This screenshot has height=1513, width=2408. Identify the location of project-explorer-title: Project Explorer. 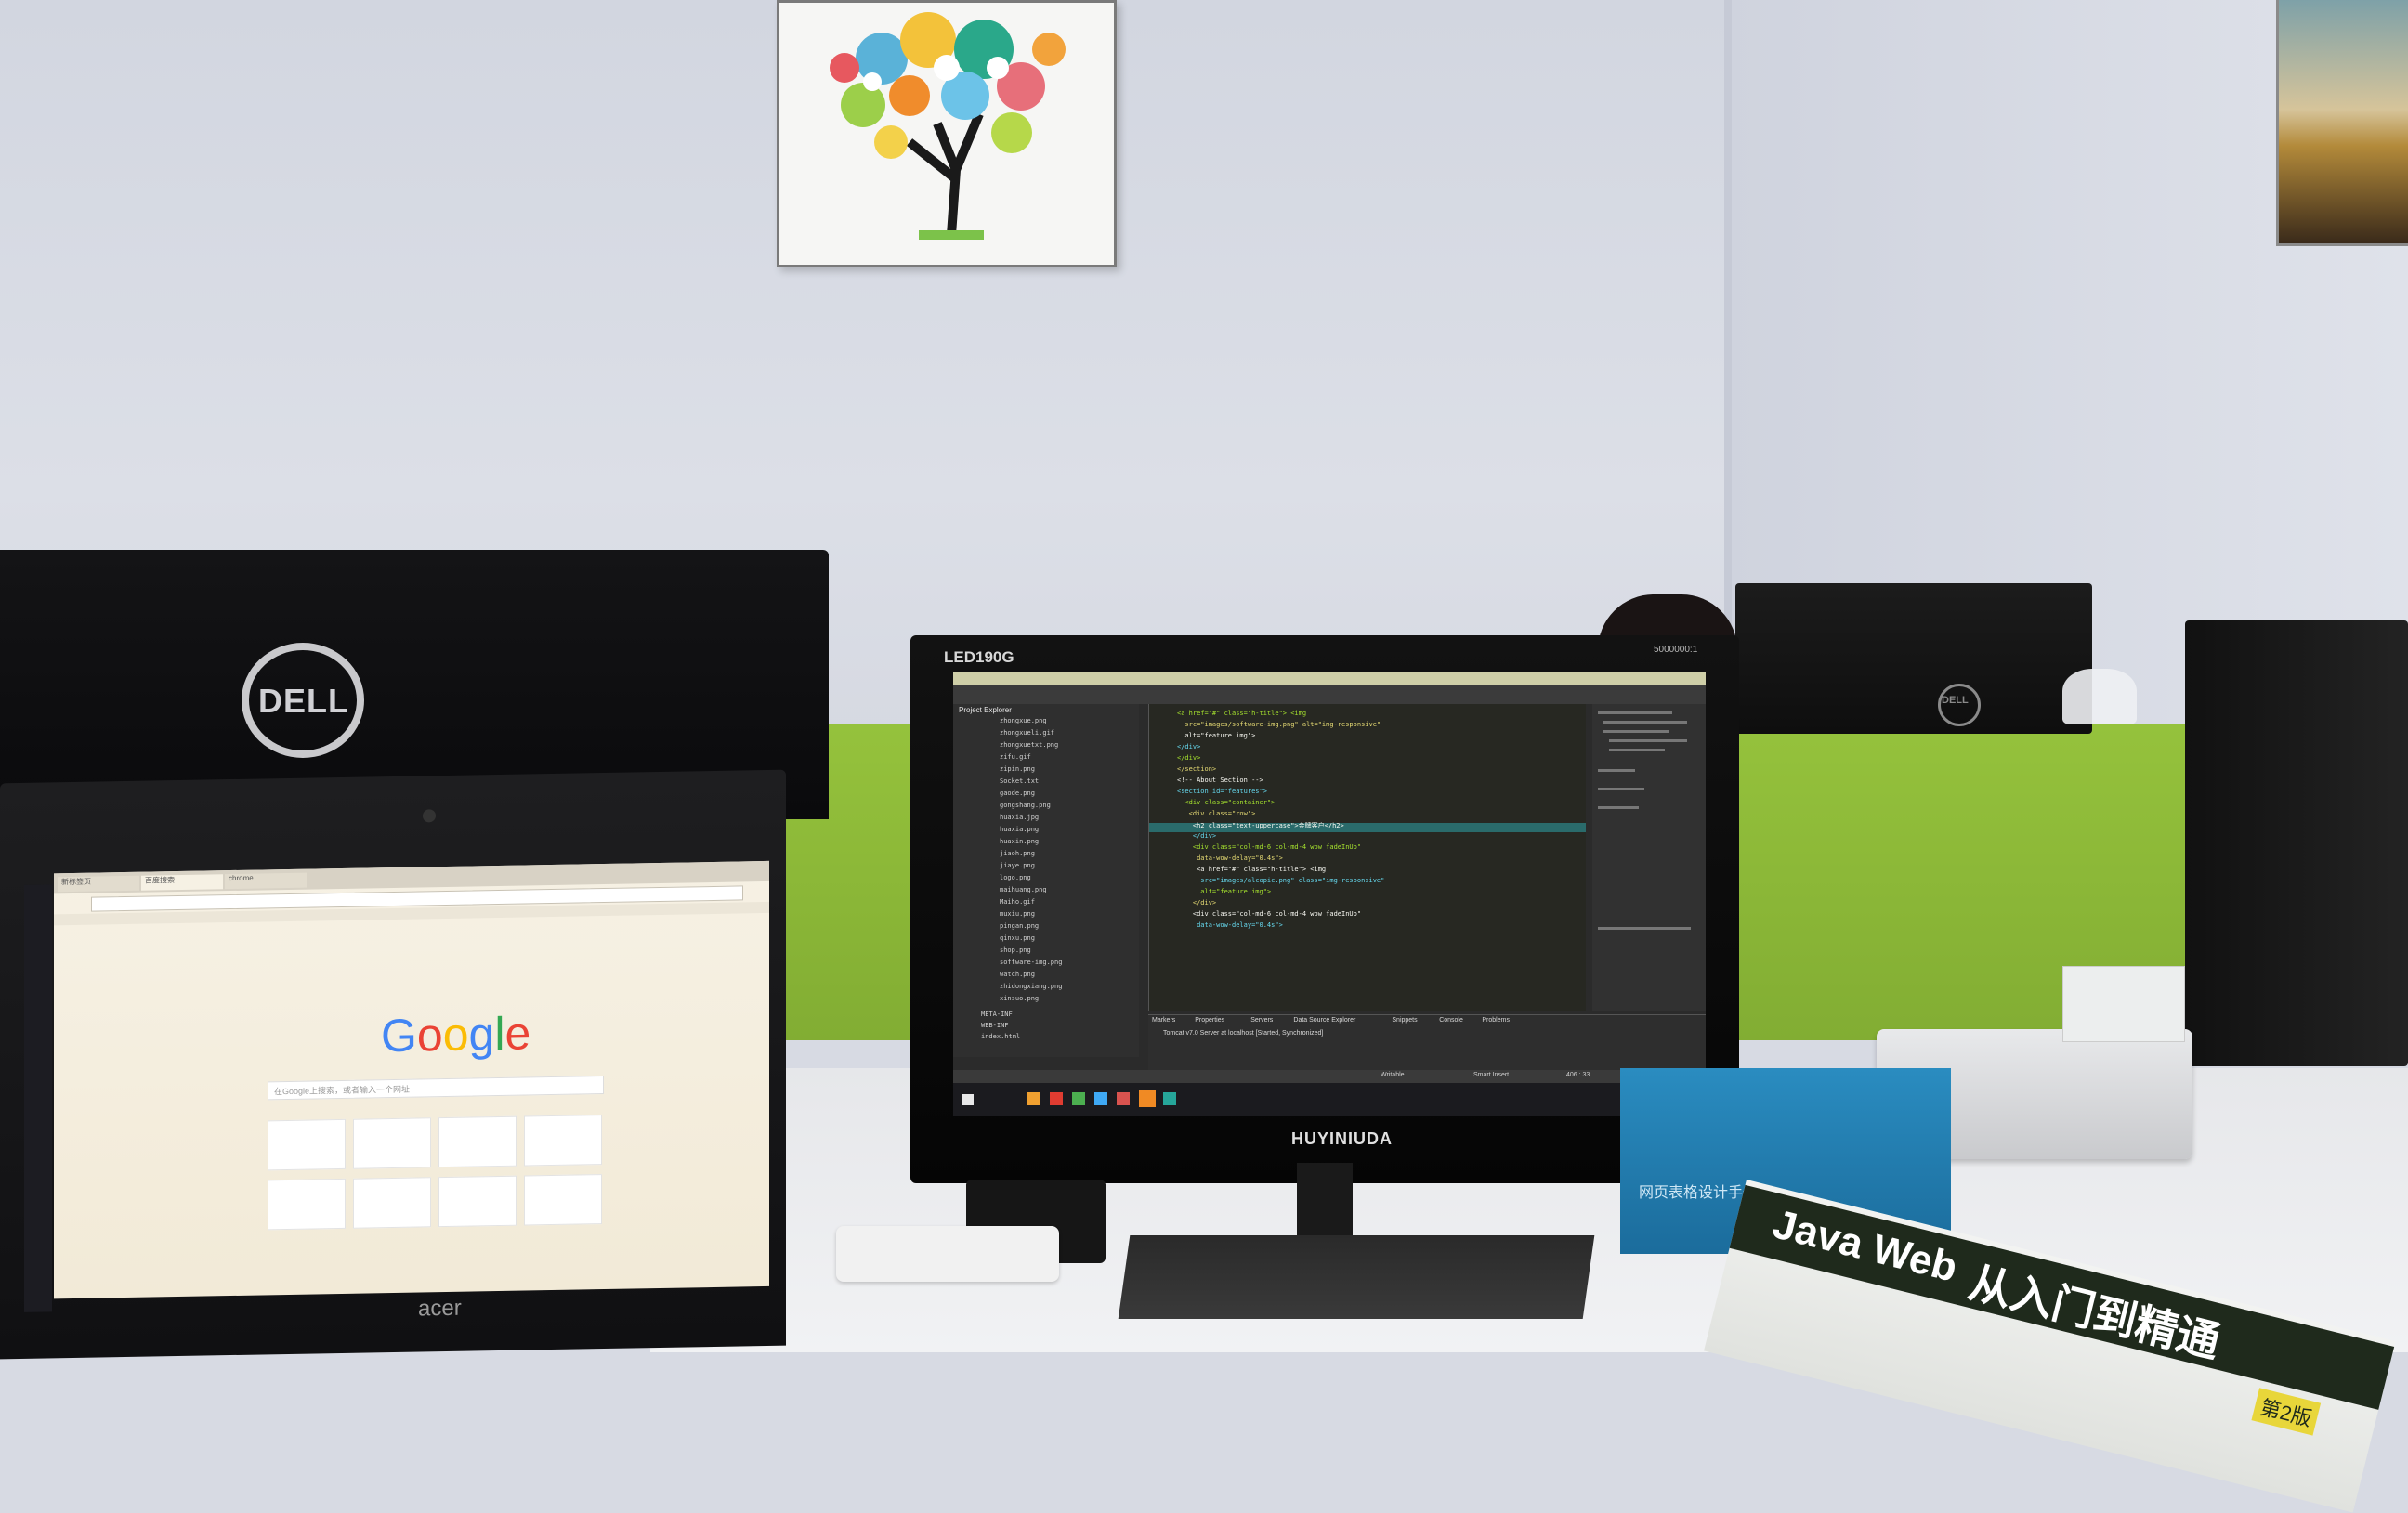
(986, 710).